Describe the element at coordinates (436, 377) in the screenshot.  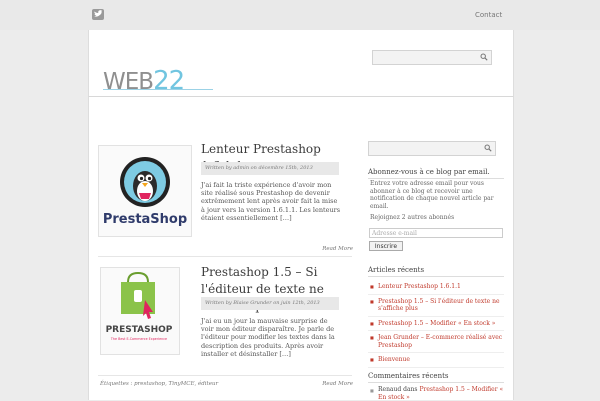
I see `recent-comments-title: Commentaires récents` at that location.